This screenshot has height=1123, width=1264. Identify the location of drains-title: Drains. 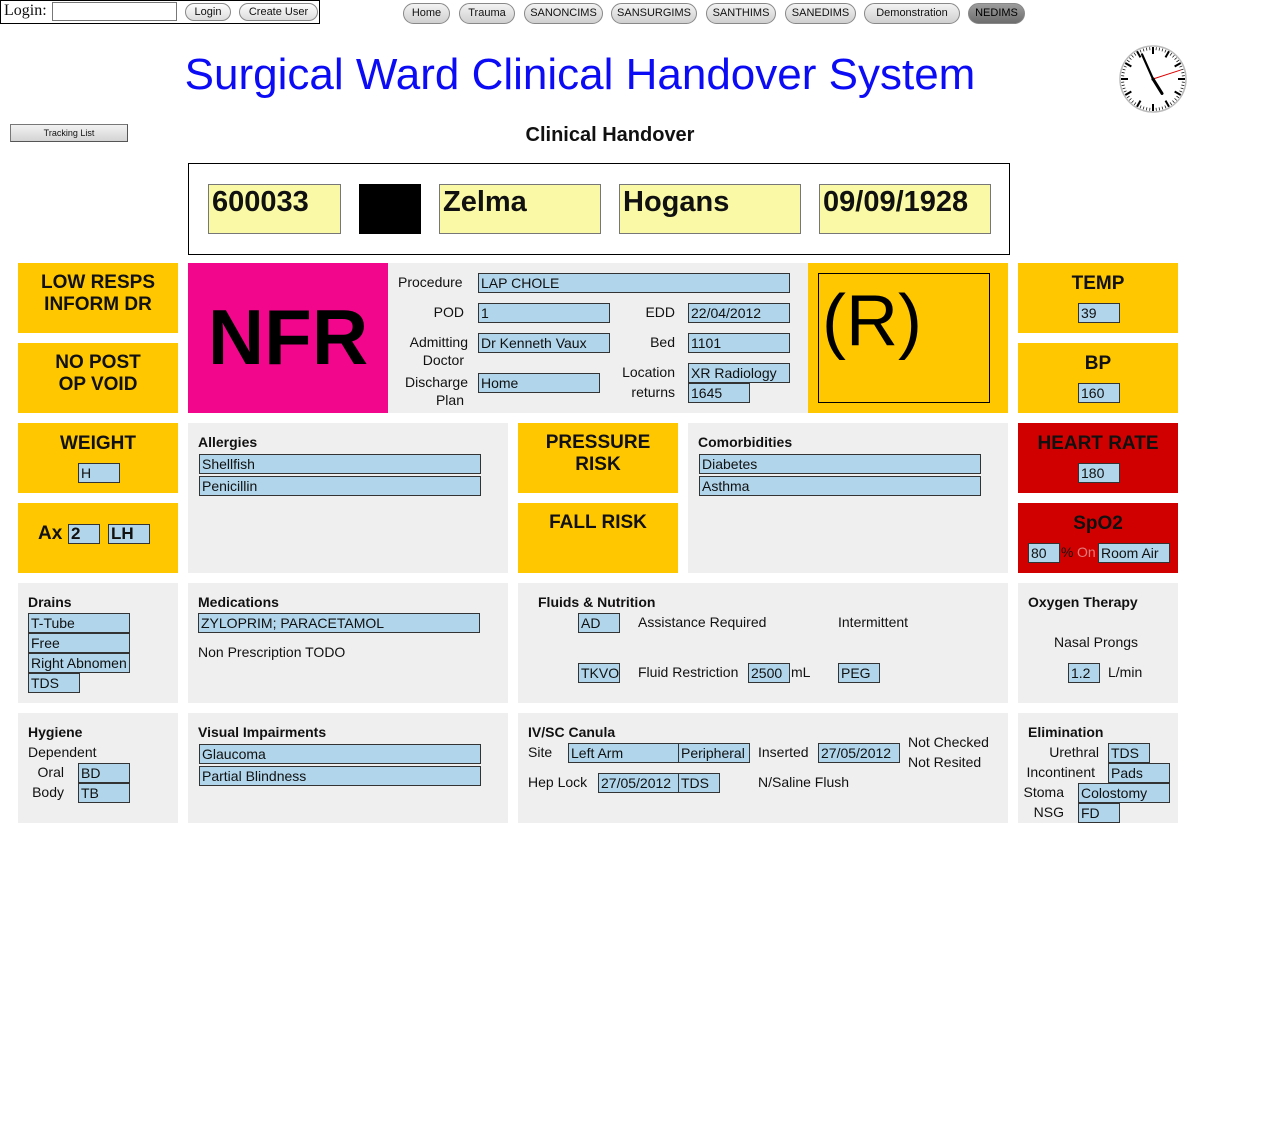
(50, 602).